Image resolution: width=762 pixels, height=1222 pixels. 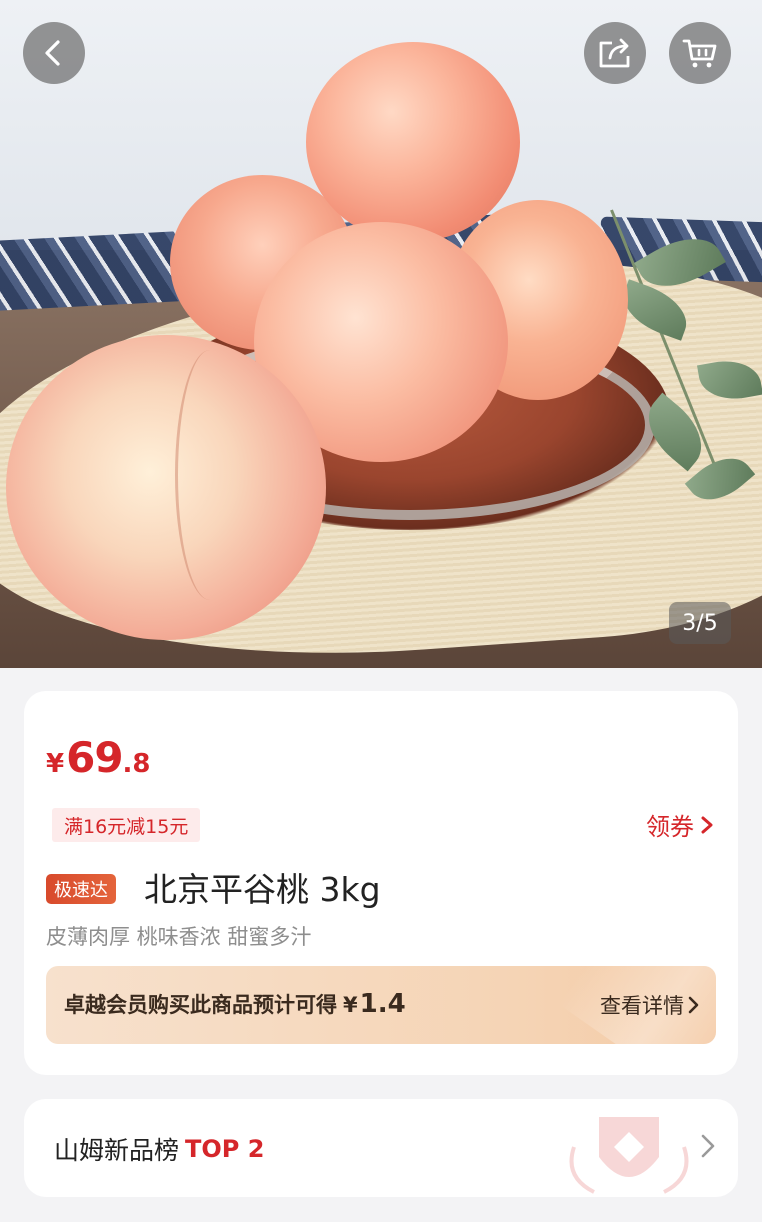 I want to click on coupon-label: 领券, so click(x=670, y=827).